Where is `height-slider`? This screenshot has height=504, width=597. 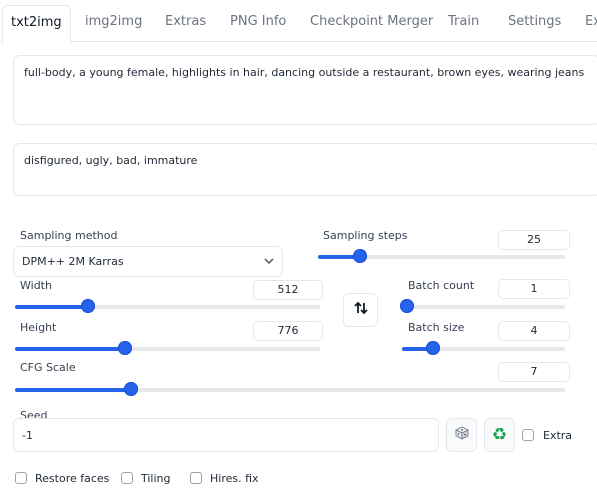
height-slider is located at coordinates (167, 349).